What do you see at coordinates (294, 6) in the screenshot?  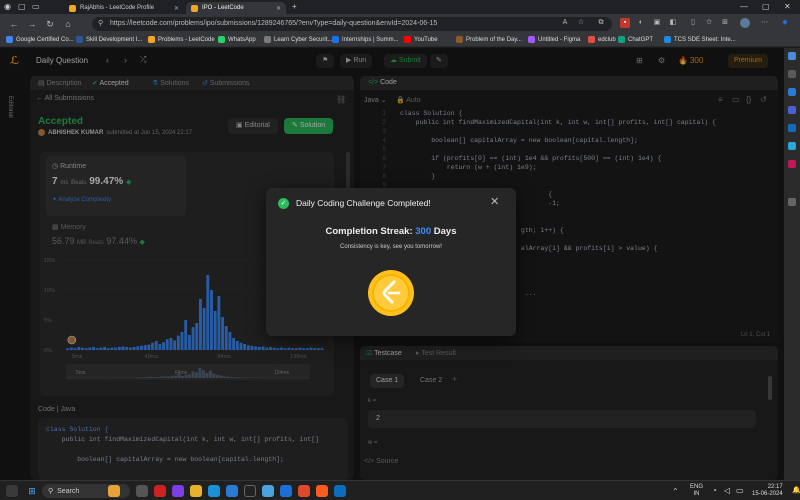 I see `new-tab-icon: +` at bounding box center [294, 6].